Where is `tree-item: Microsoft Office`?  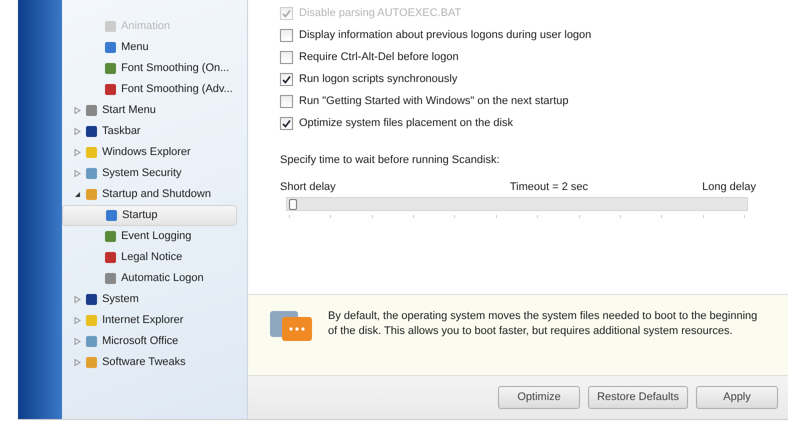 tree-item: Microsoft Office is located at coordinates (140, 341).